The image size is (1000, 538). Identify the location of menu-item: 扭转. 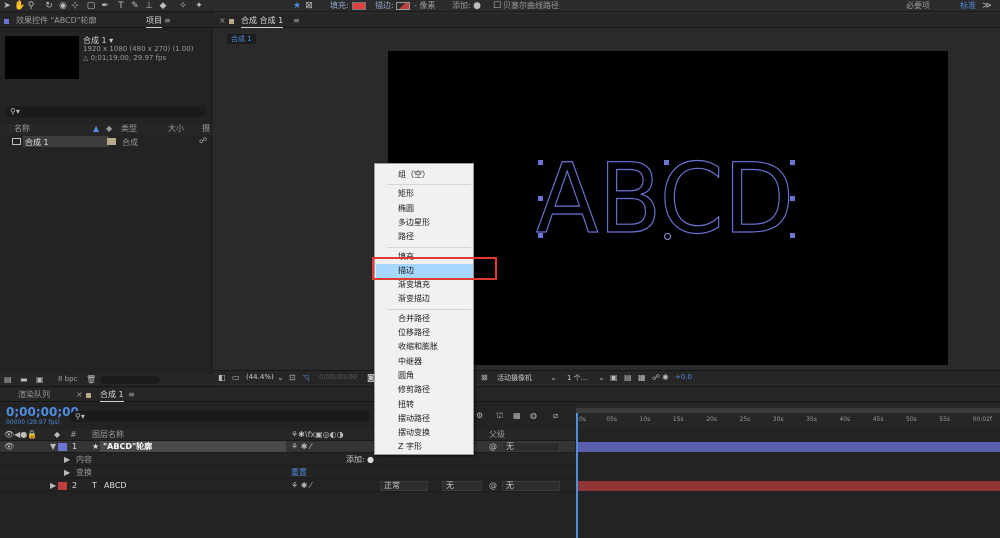
(424, 405).